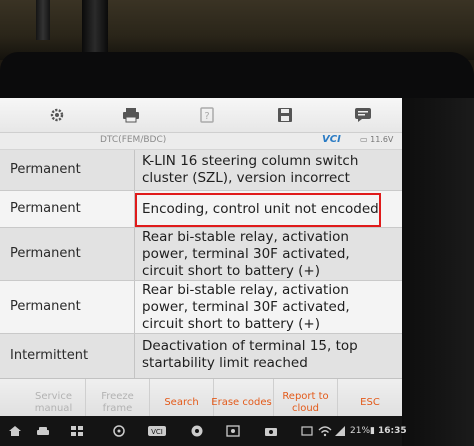 This screenshot has width=474, height=446. Describe the element at coordinates (131, 115) in the screenshot. I see `printer-icon` at that location.